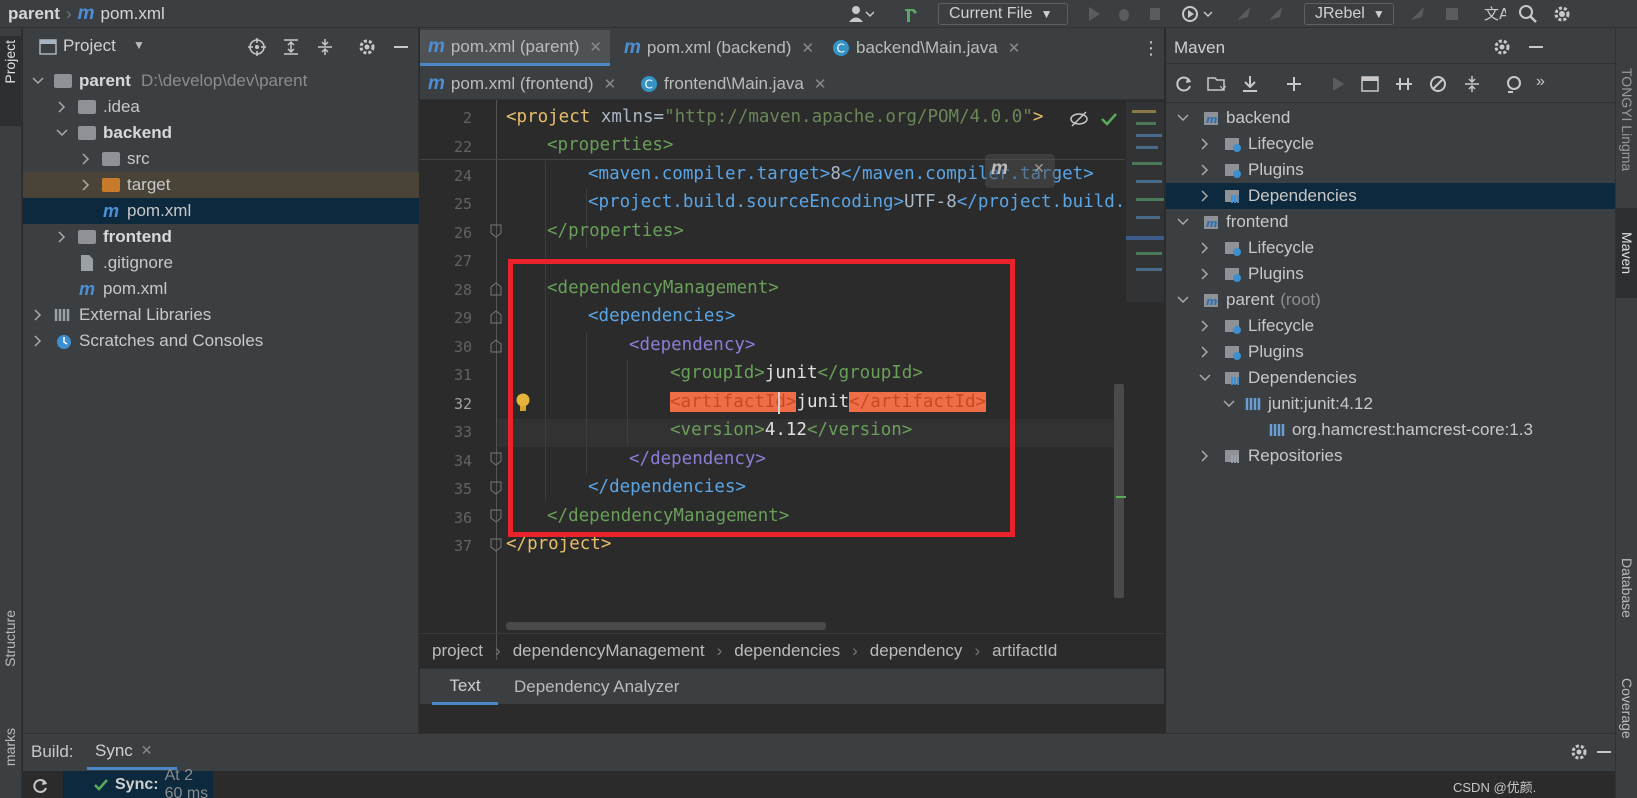 Image resolution: width=1637 pixels, height=798 pixels. I want to click on search-icon, so click(1528, 14).